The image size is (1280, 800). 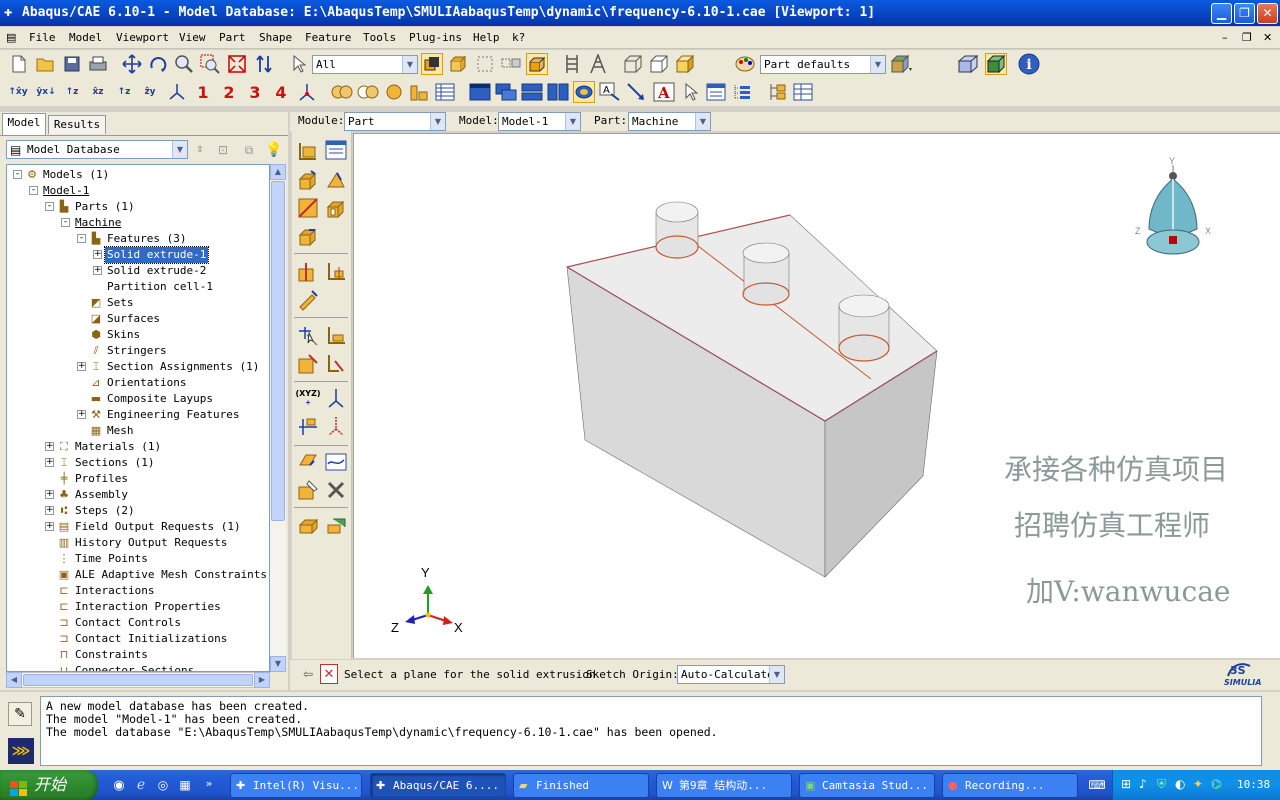 I want to click on sphere-icon, so click(x=394, y=92).